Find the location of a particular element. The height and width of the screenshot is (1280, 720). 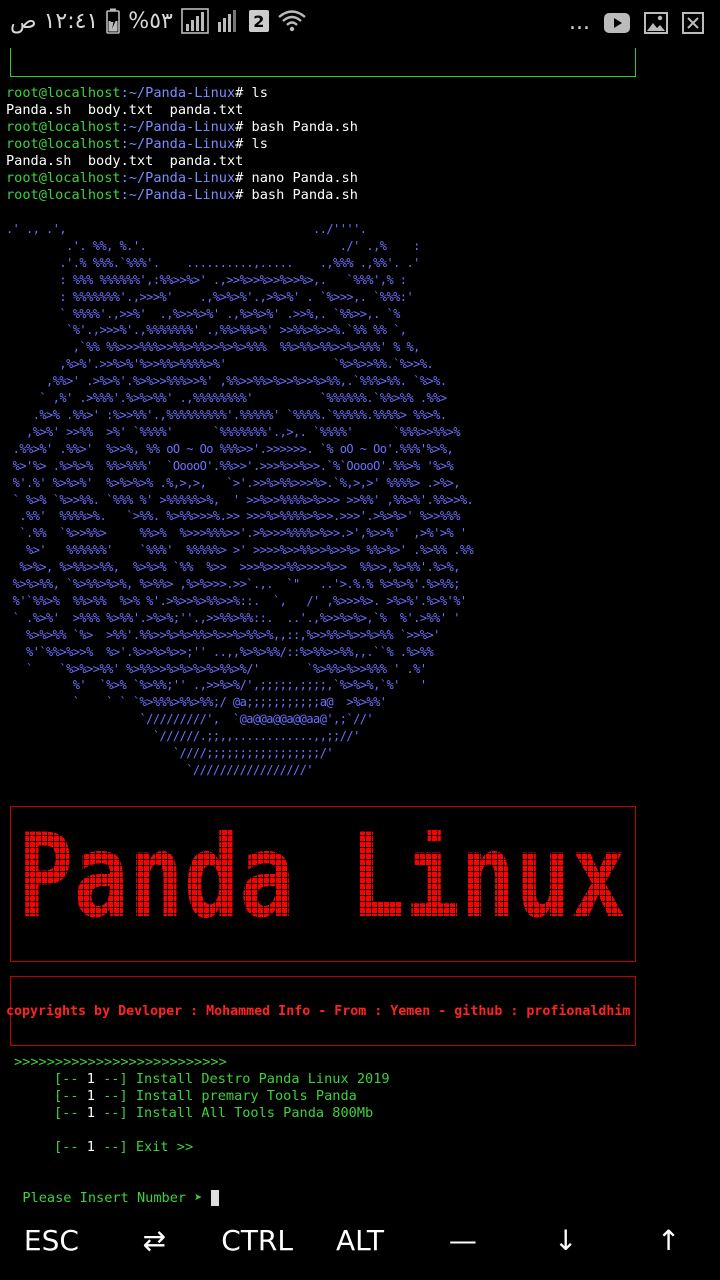

menu-item-exit: [-- 1 --] Exit >> is located at coordinates (123, 1147).